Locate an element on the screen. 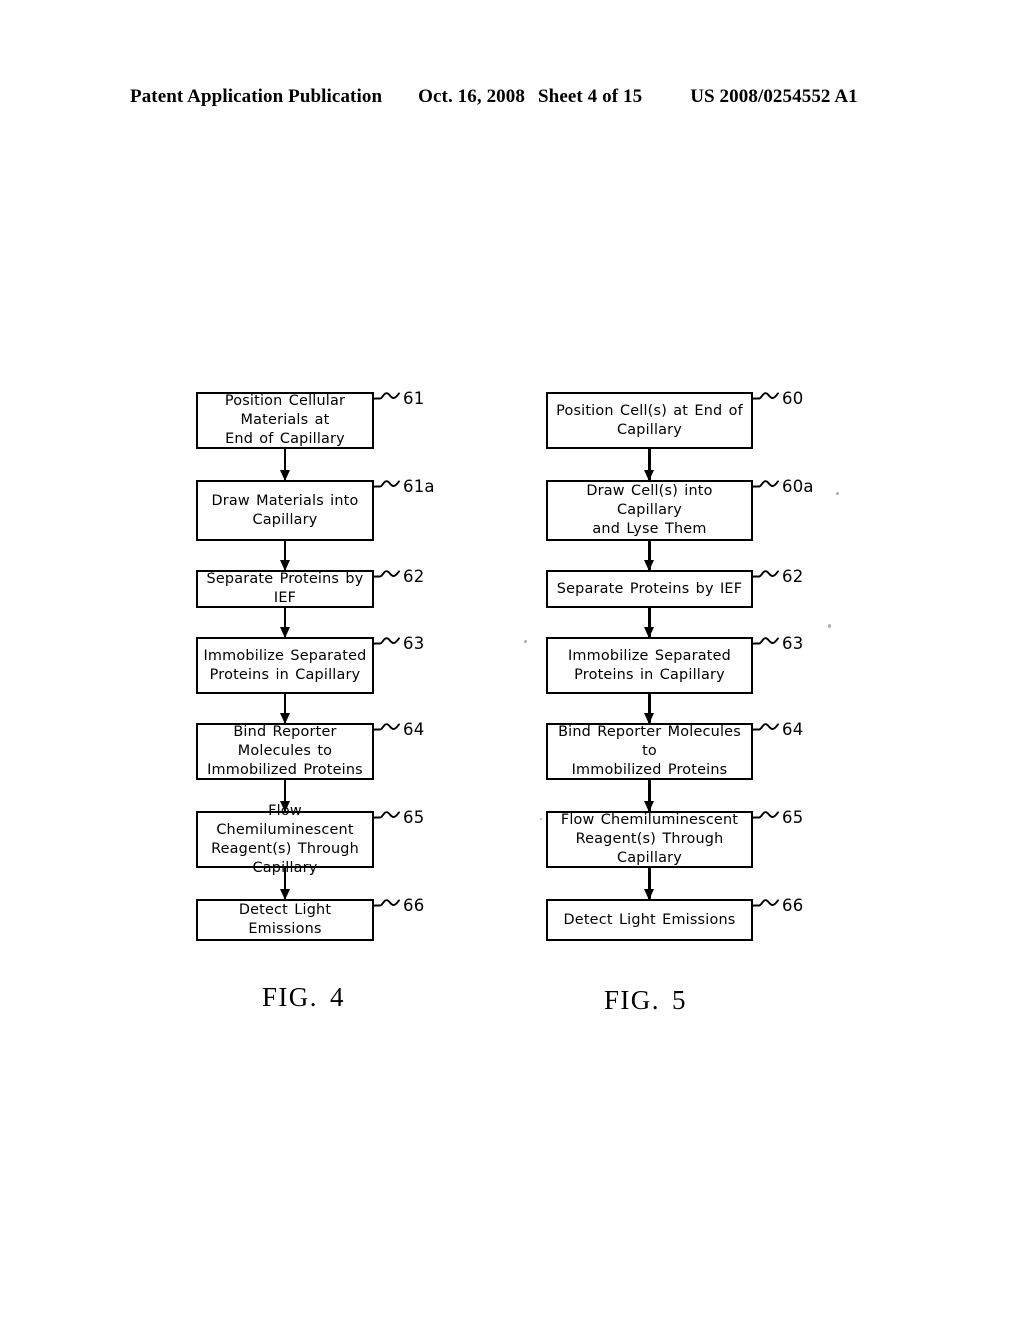 This screenshot has height=1320, width=1024. reference-numeral-label: 63 is located at coordinates (793, 643).